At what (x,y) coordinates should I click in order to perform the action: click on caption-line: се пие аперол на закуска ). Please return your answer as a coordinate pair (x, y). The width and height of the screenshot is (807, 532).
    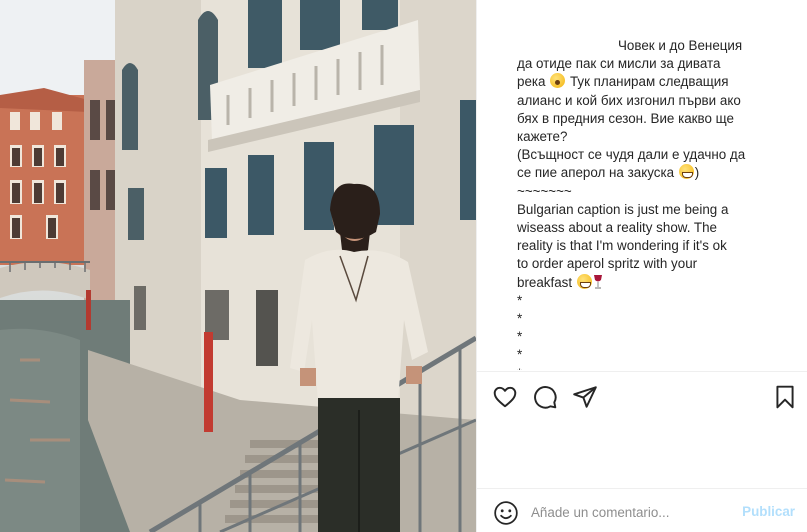
    Looking at the image, I should click on (651, 173).